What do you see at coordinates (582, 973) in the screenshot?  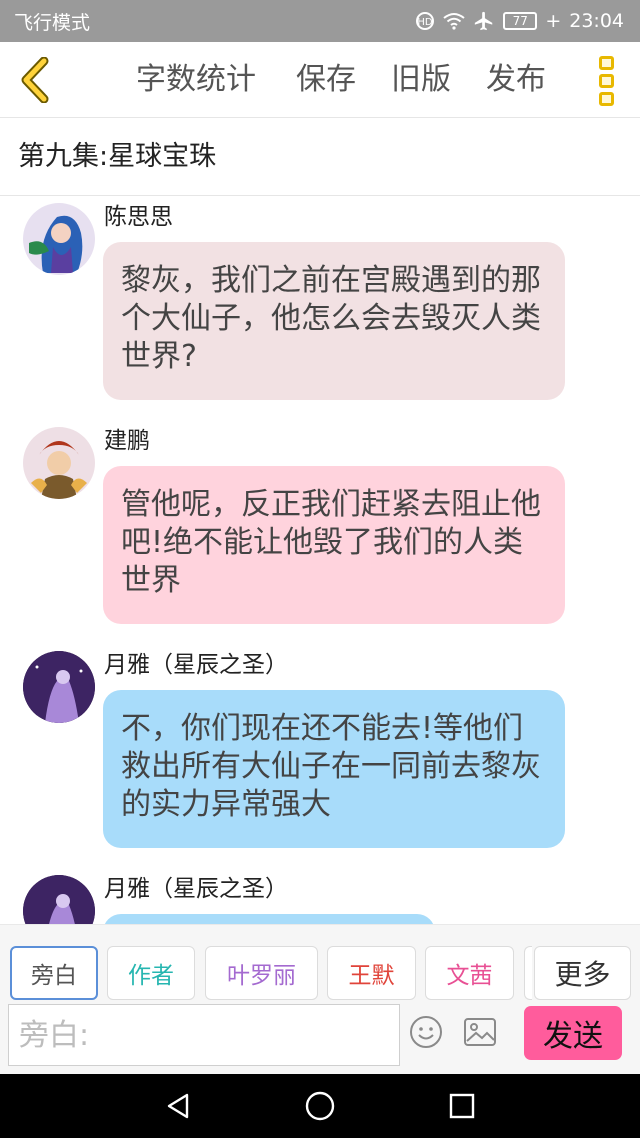 I see `more-roles-button: 更多` at bounding box center [582, 973].